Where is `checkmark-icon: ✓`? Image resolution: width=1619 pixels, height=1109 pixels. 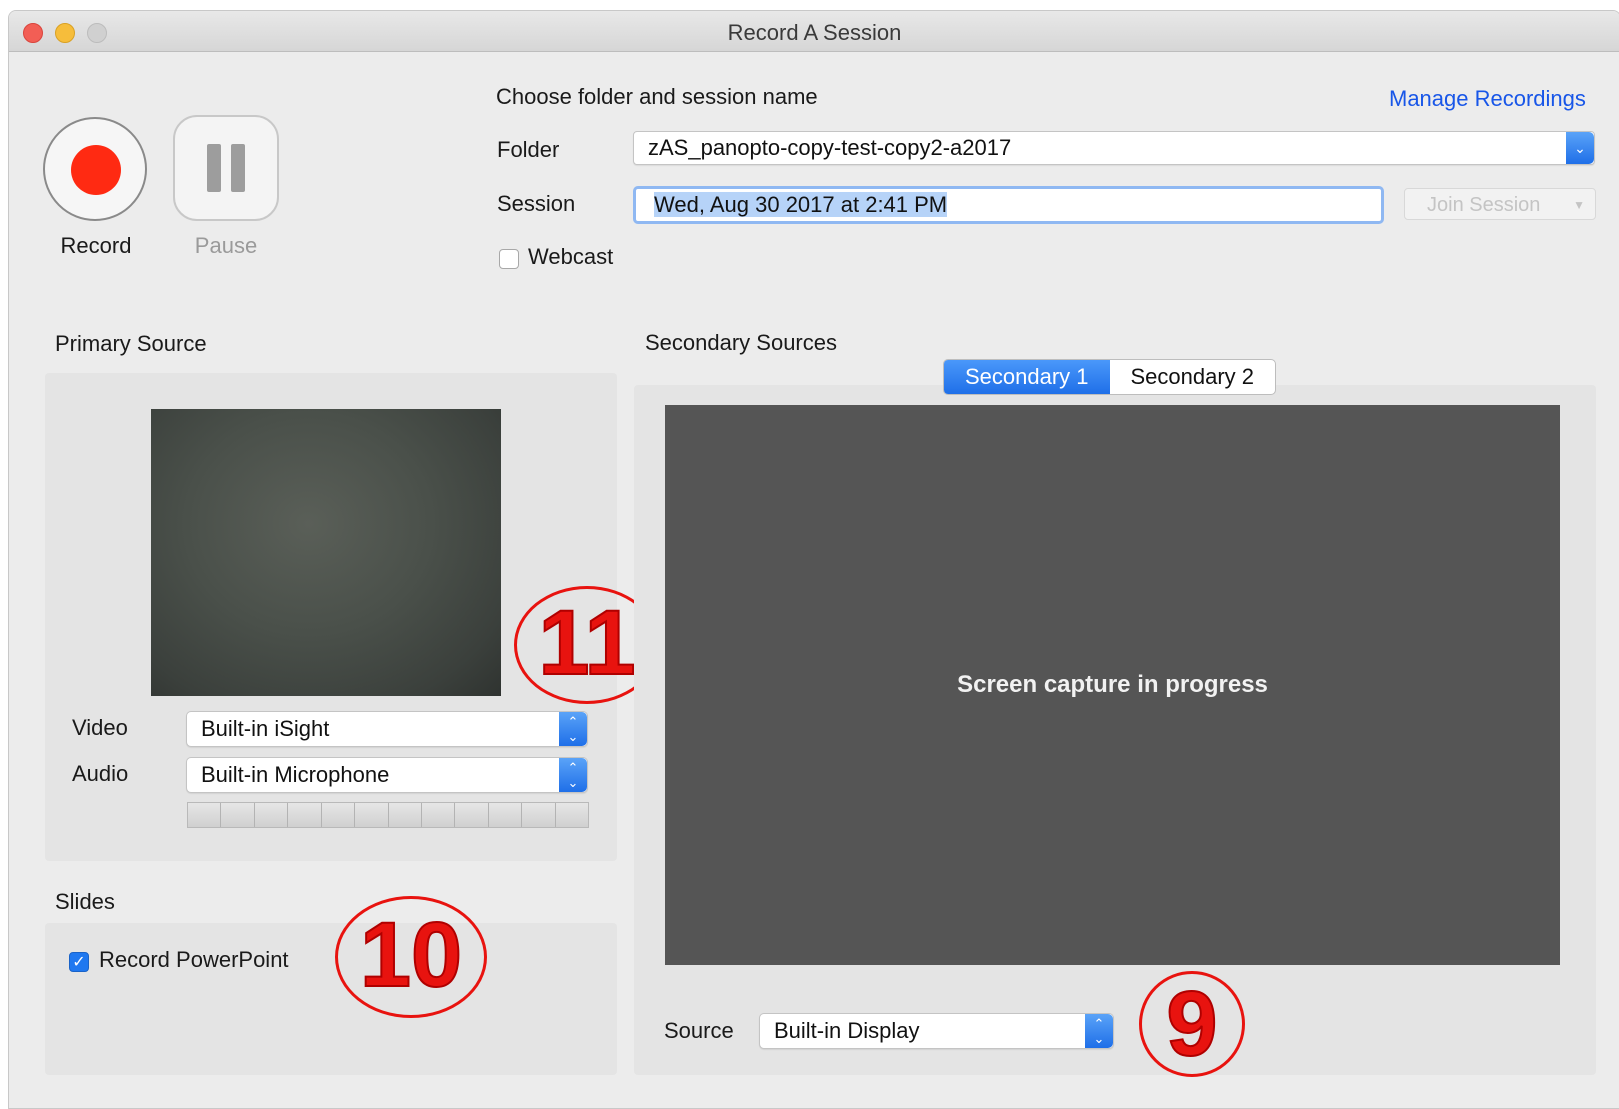 checkmark-icon: ✓ is located at coordinates (79, 962).